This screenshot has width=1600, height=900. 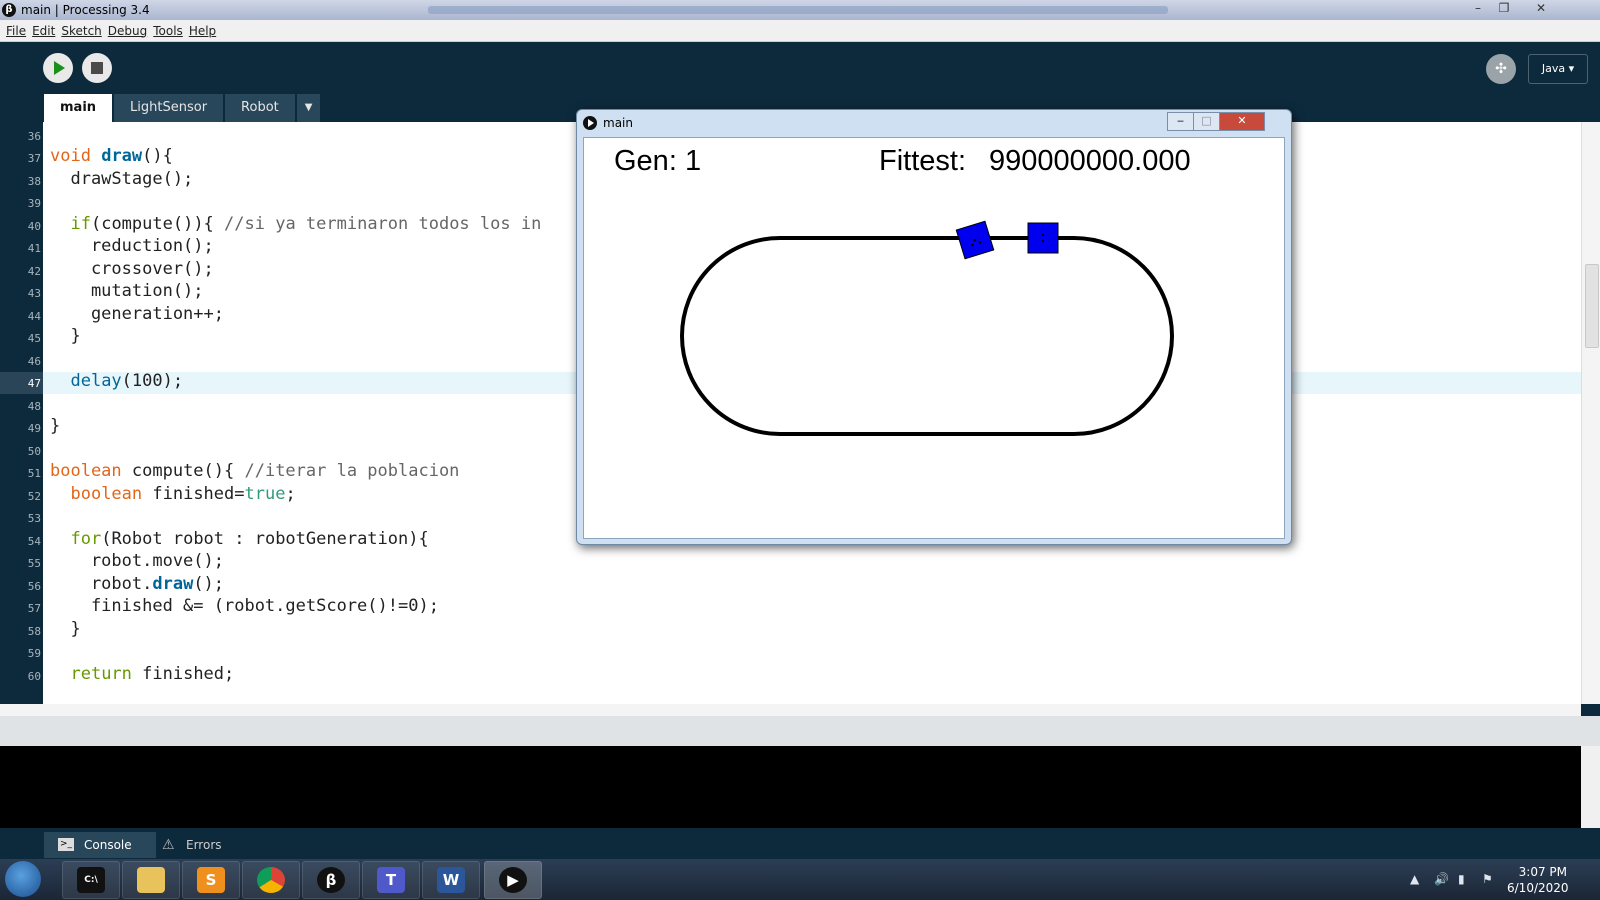 What do you see at coordinates (1478, 9) in the screenshot?
I see `minimize-button: –` at bounding box center [1478, 9].